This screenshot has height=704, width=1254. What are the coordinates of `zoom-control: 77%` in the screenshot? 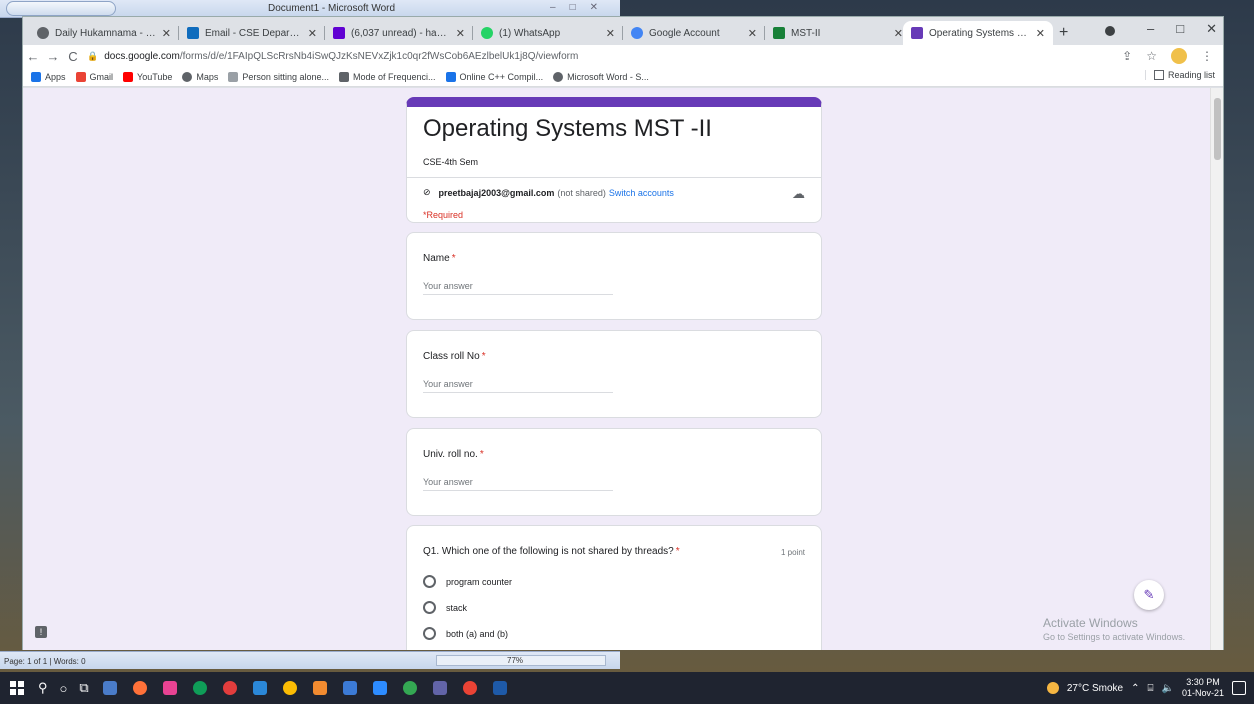 It's located at (521, 660).